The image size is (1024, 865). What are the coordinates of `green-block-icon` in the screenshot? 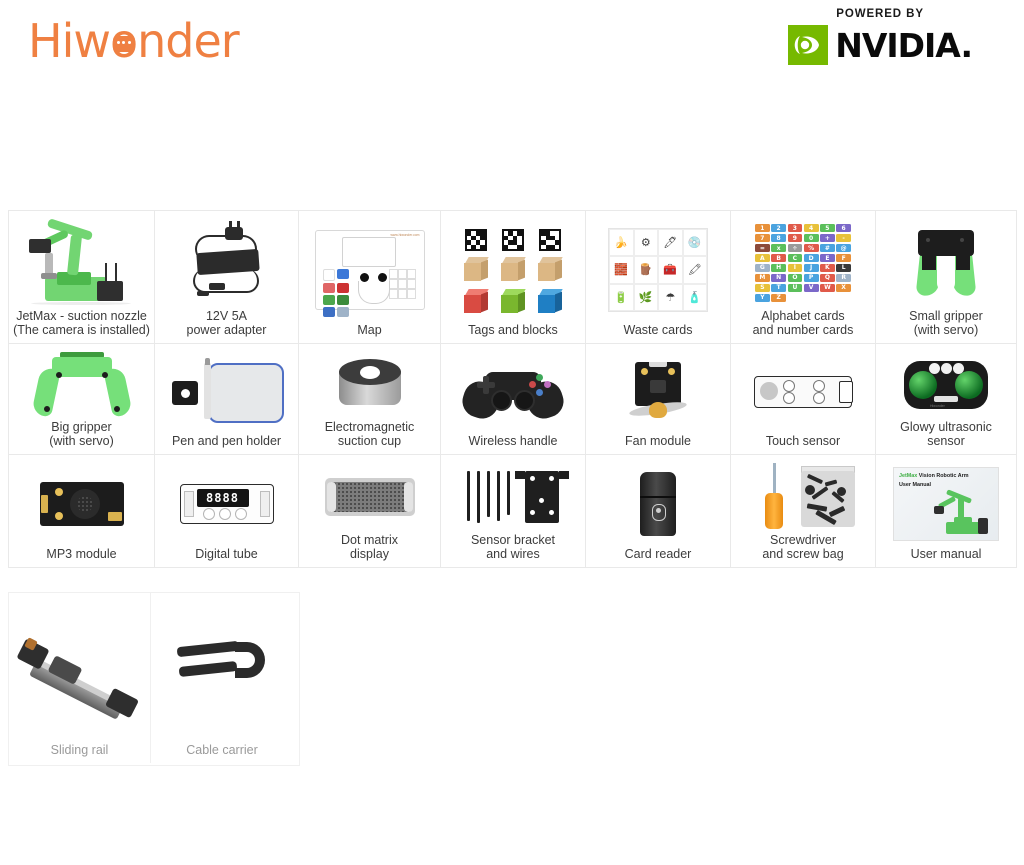 It's located at (513, 301).